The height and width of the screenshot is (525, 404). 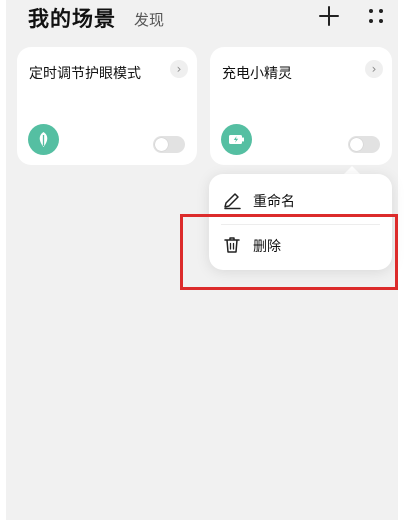 I want to click on scene-card-title: 定时调节护眼模式, so click(x=85, y=74).